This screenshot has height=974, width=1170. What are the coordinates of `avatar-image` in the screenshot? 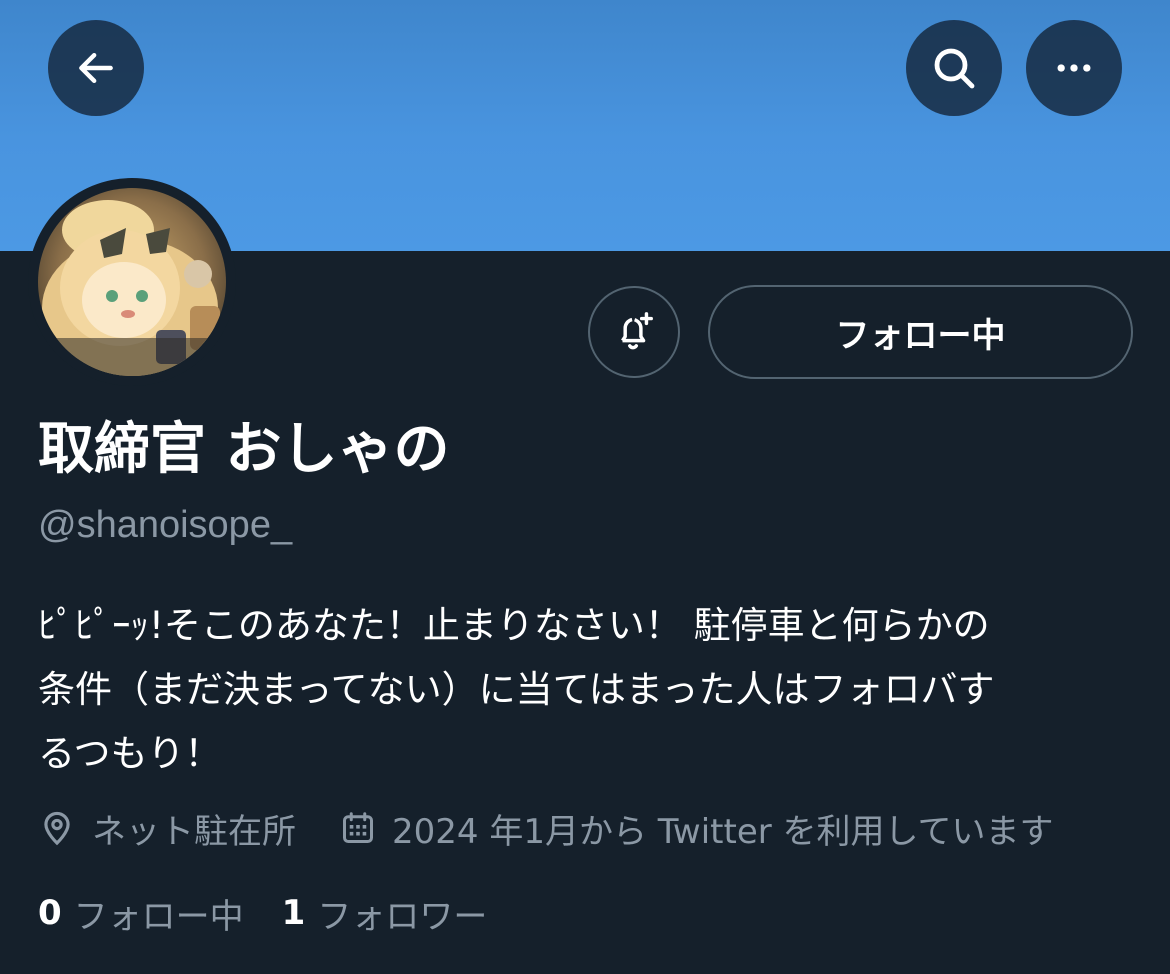 It's located at (132, 282).